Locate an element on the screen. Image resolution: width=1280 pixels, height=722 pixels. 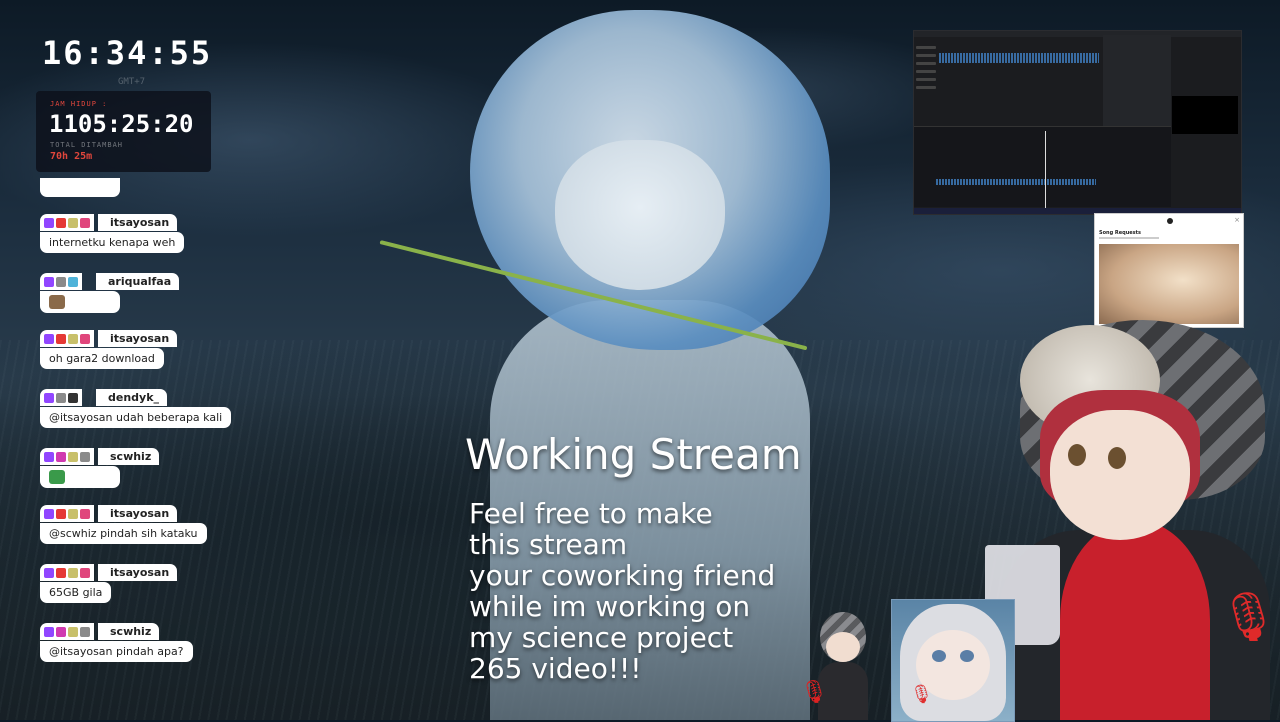
chat-message: scwhiz @itsayosan pindah apa? is located at coordinates (116, 642).